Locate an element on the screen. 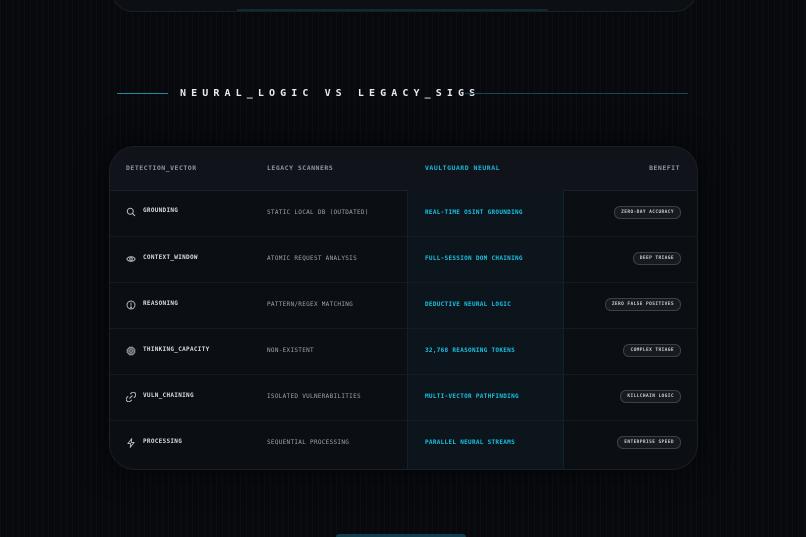 This screenshot has height=537, width=806. header-detection-vector: DETECTION_VECTOR is located at coordinates (161, 168).